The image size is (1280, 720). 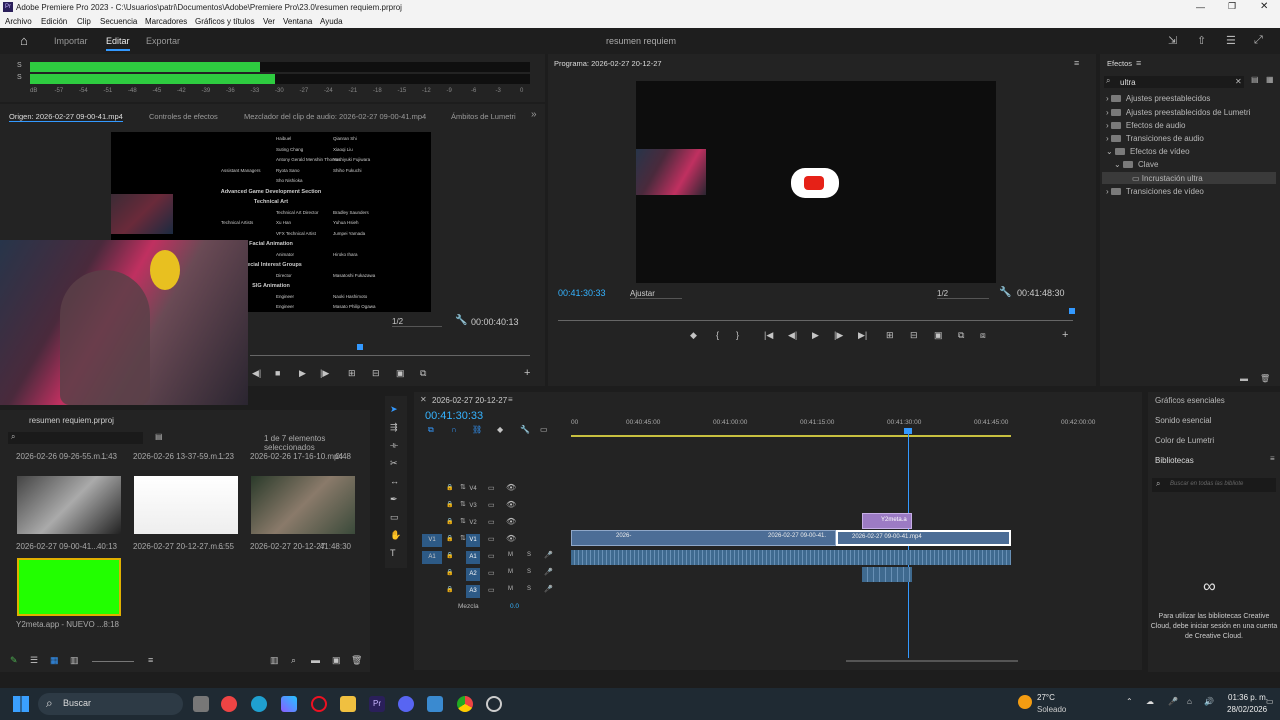 What do you see at coordinates (390, 355) in the screenshot?
I see `source-scrubber` at bounding box center [390, 355].